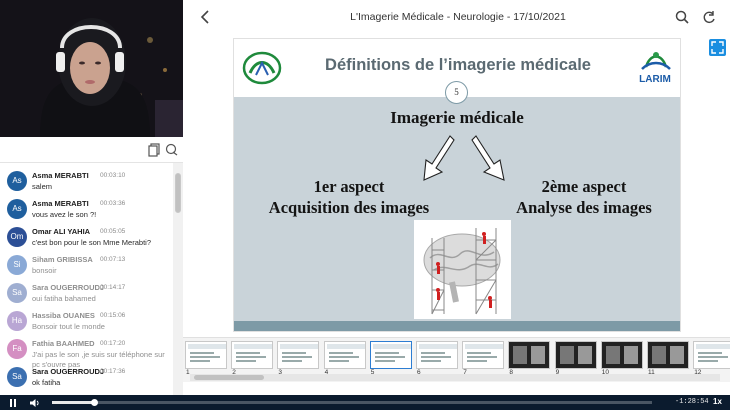 This screenshot has height=410, width=730. What do you see at coordinates (63, 343) in the screenshot?
I see `message-author: Fathia BAAHMED` at bounding box center [63, 343].